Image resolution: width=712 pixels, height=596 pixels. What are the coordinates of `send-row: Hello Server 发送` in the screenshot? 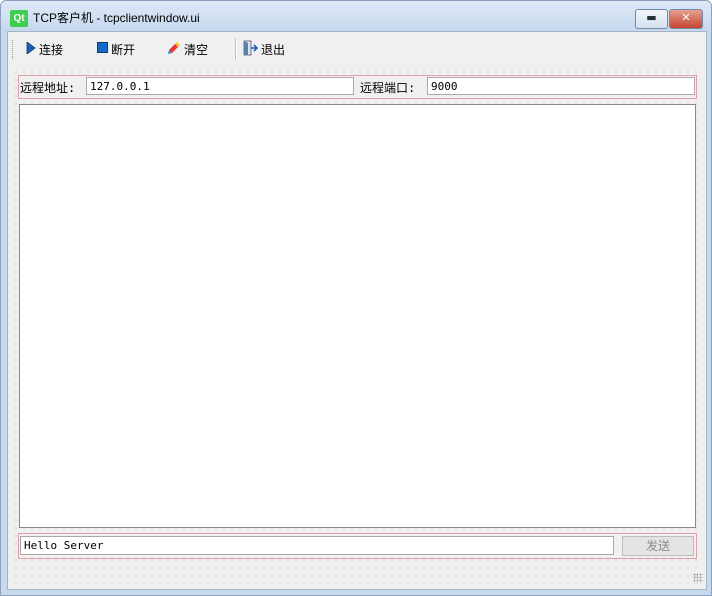 It's located at (357, 546).